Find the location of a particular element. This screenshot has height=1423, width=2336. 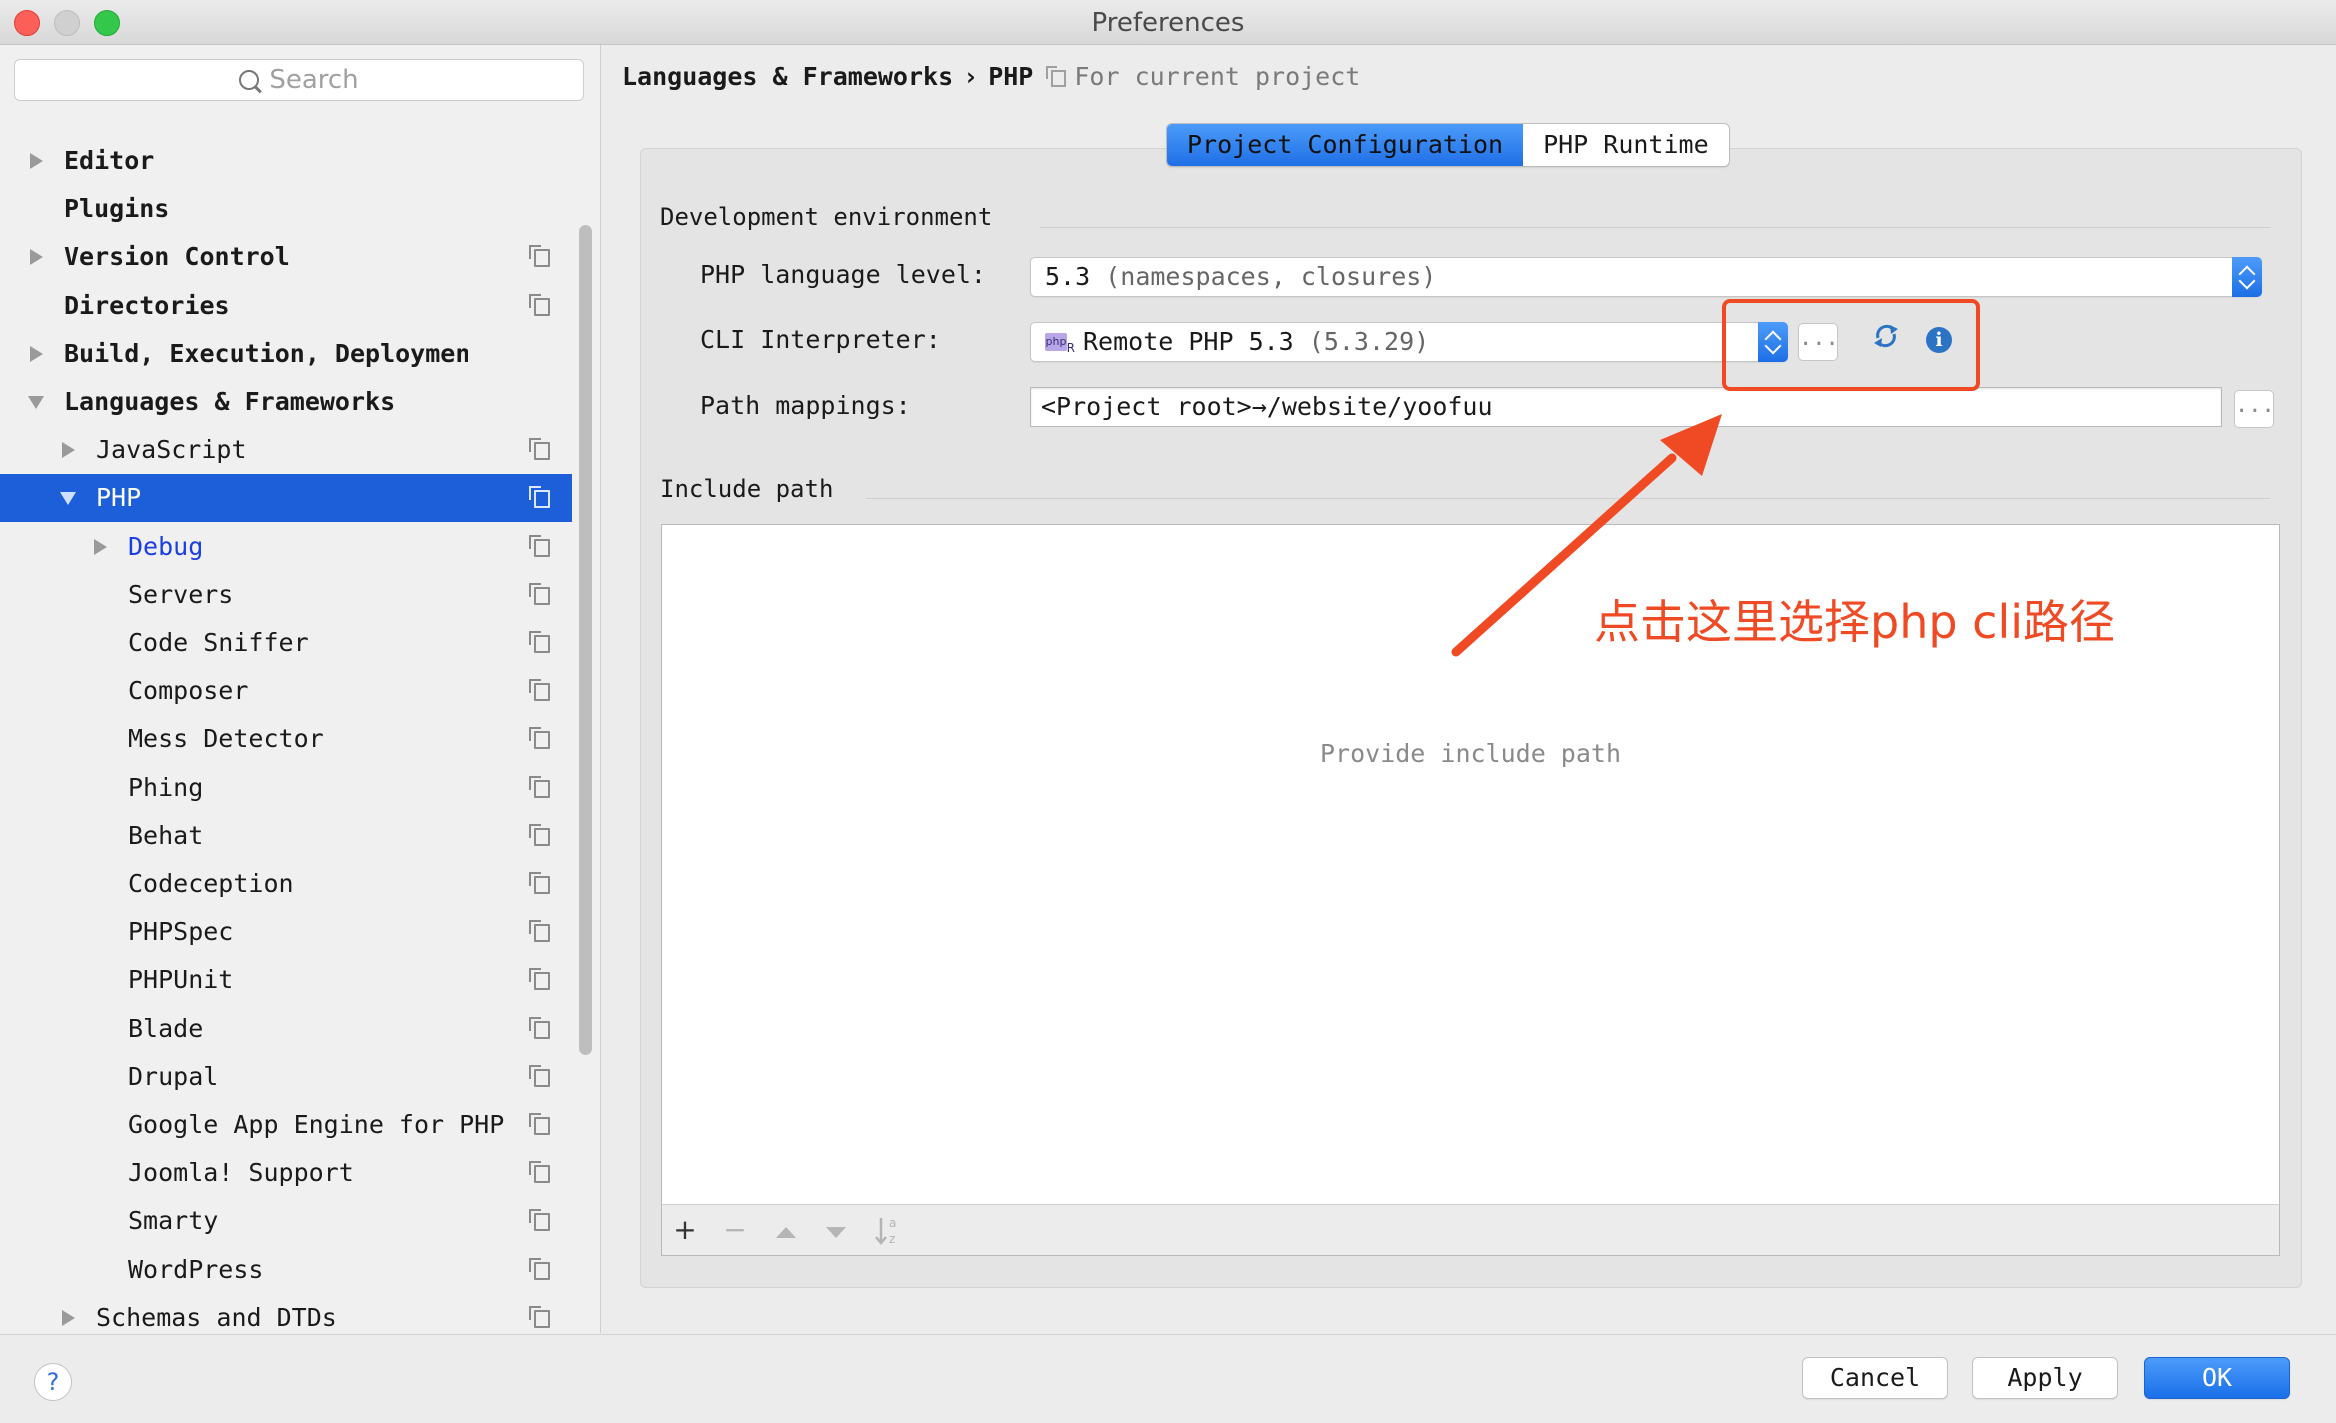

path-mappings-label: Path mappings: is located at coordinates (805, 405).